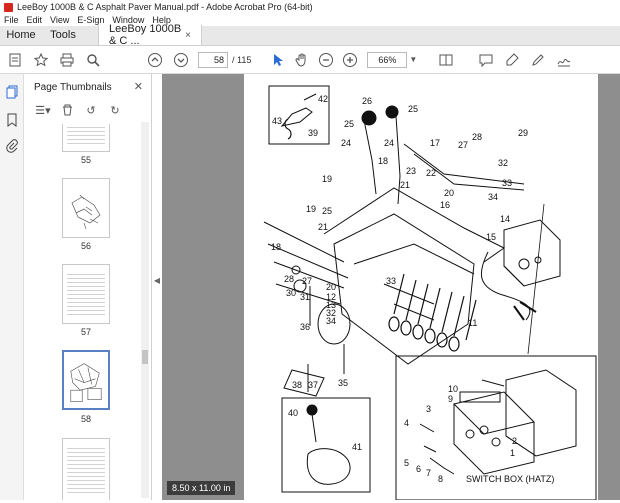 The height and width of the screenshot is (503, 620). Describe the element at coordinates (115, 110) in the screenshot. I see `rotate-clockwise-icon: ↻` at that location.